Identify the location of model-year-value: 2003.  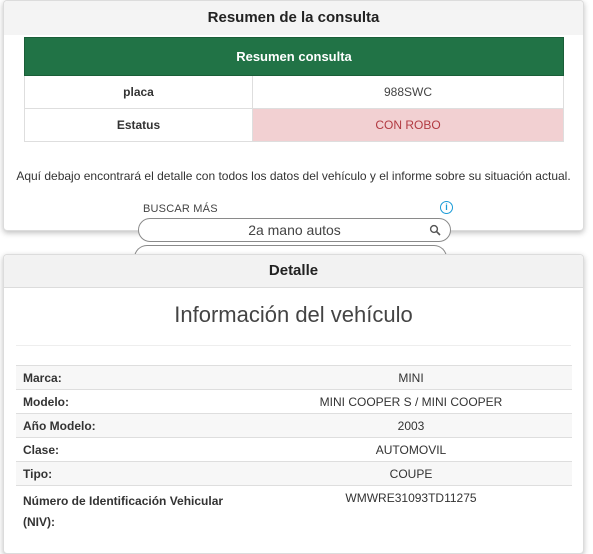
(411, 425).